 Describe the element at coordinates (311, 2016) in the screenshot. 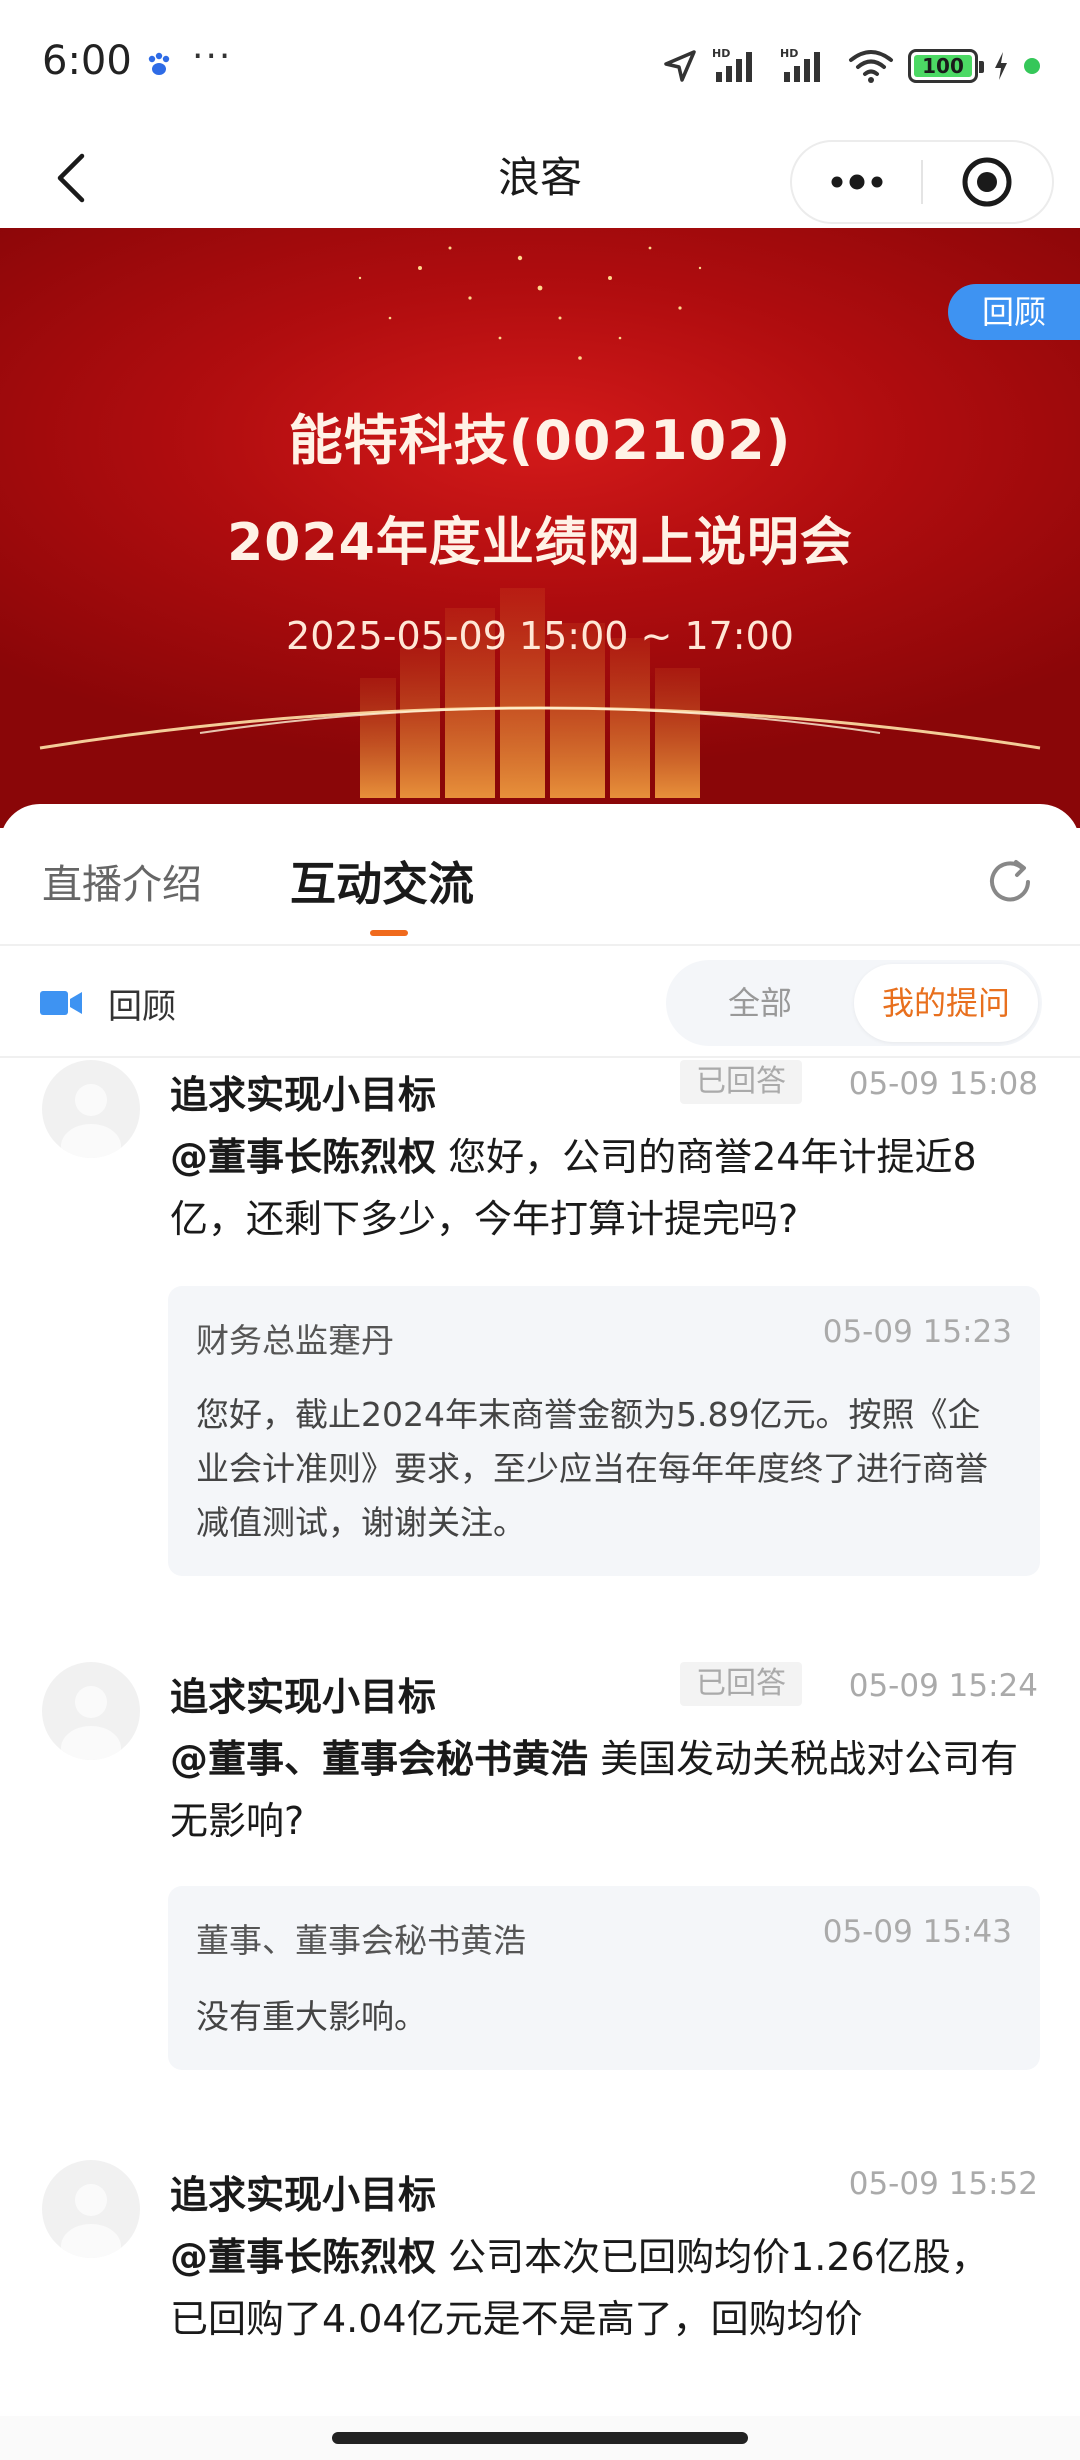

I see `answer-text: 没有重大影响。` at that location.